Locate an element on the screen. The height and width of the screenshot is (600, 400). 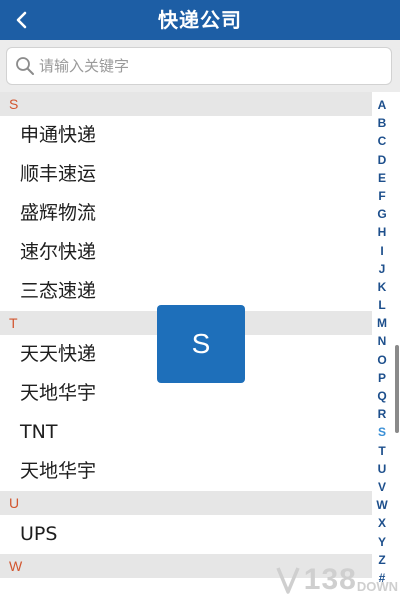
index-letter-n: N is located at coordinates (382, 341).